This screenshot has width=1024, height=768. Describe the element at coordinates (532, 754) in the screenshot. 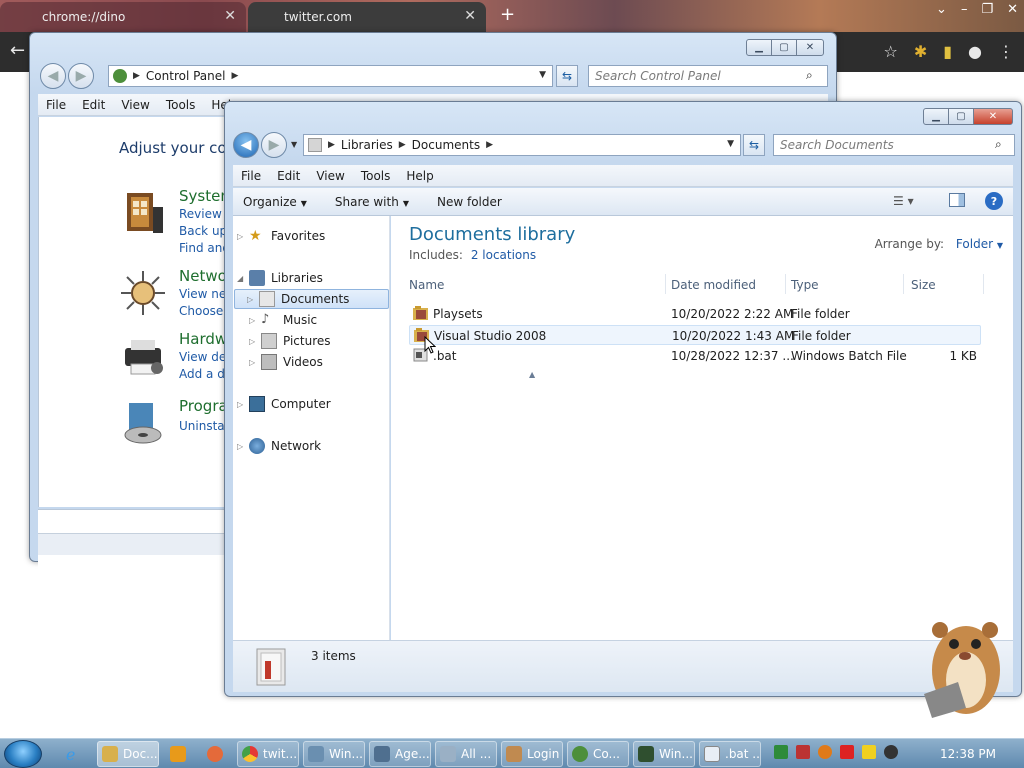

I see `taskbar-button-login: Login` at that location.